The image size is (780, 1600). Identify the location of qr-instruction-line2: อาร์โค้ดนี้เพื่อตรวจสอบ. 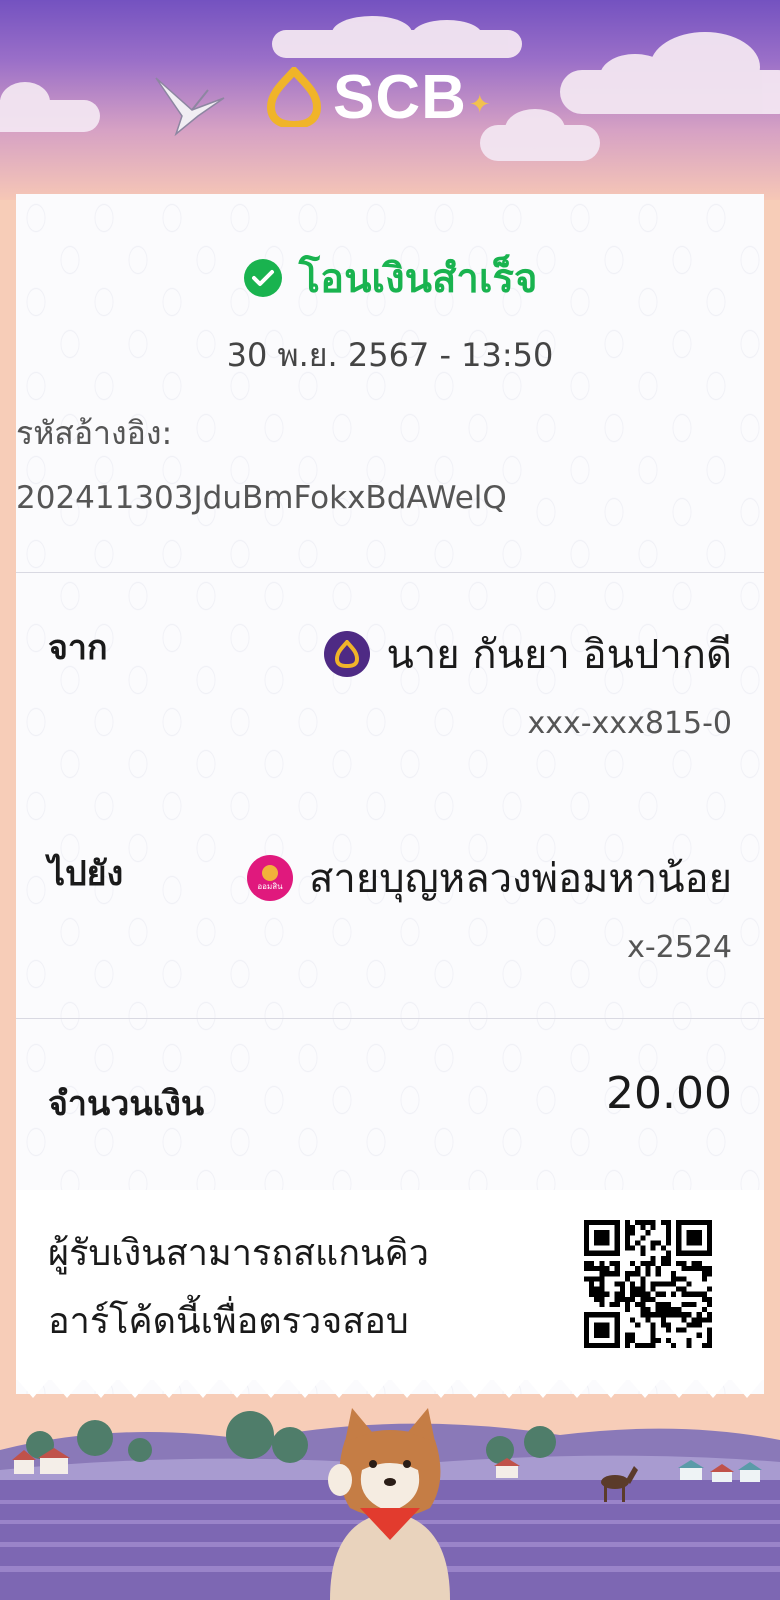
(228, 1321).